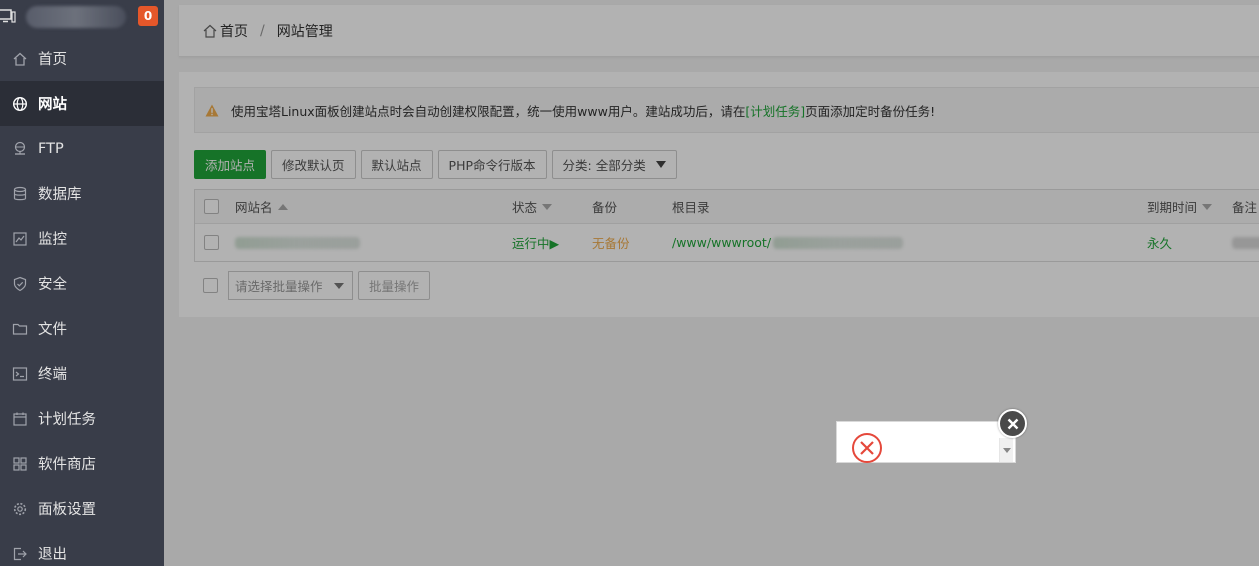 This screenshot has width=1259, height=566. Describe the element at coordinates (51, 148) in the screenshot. I see `sidebar-item-label: FTP` at that location.